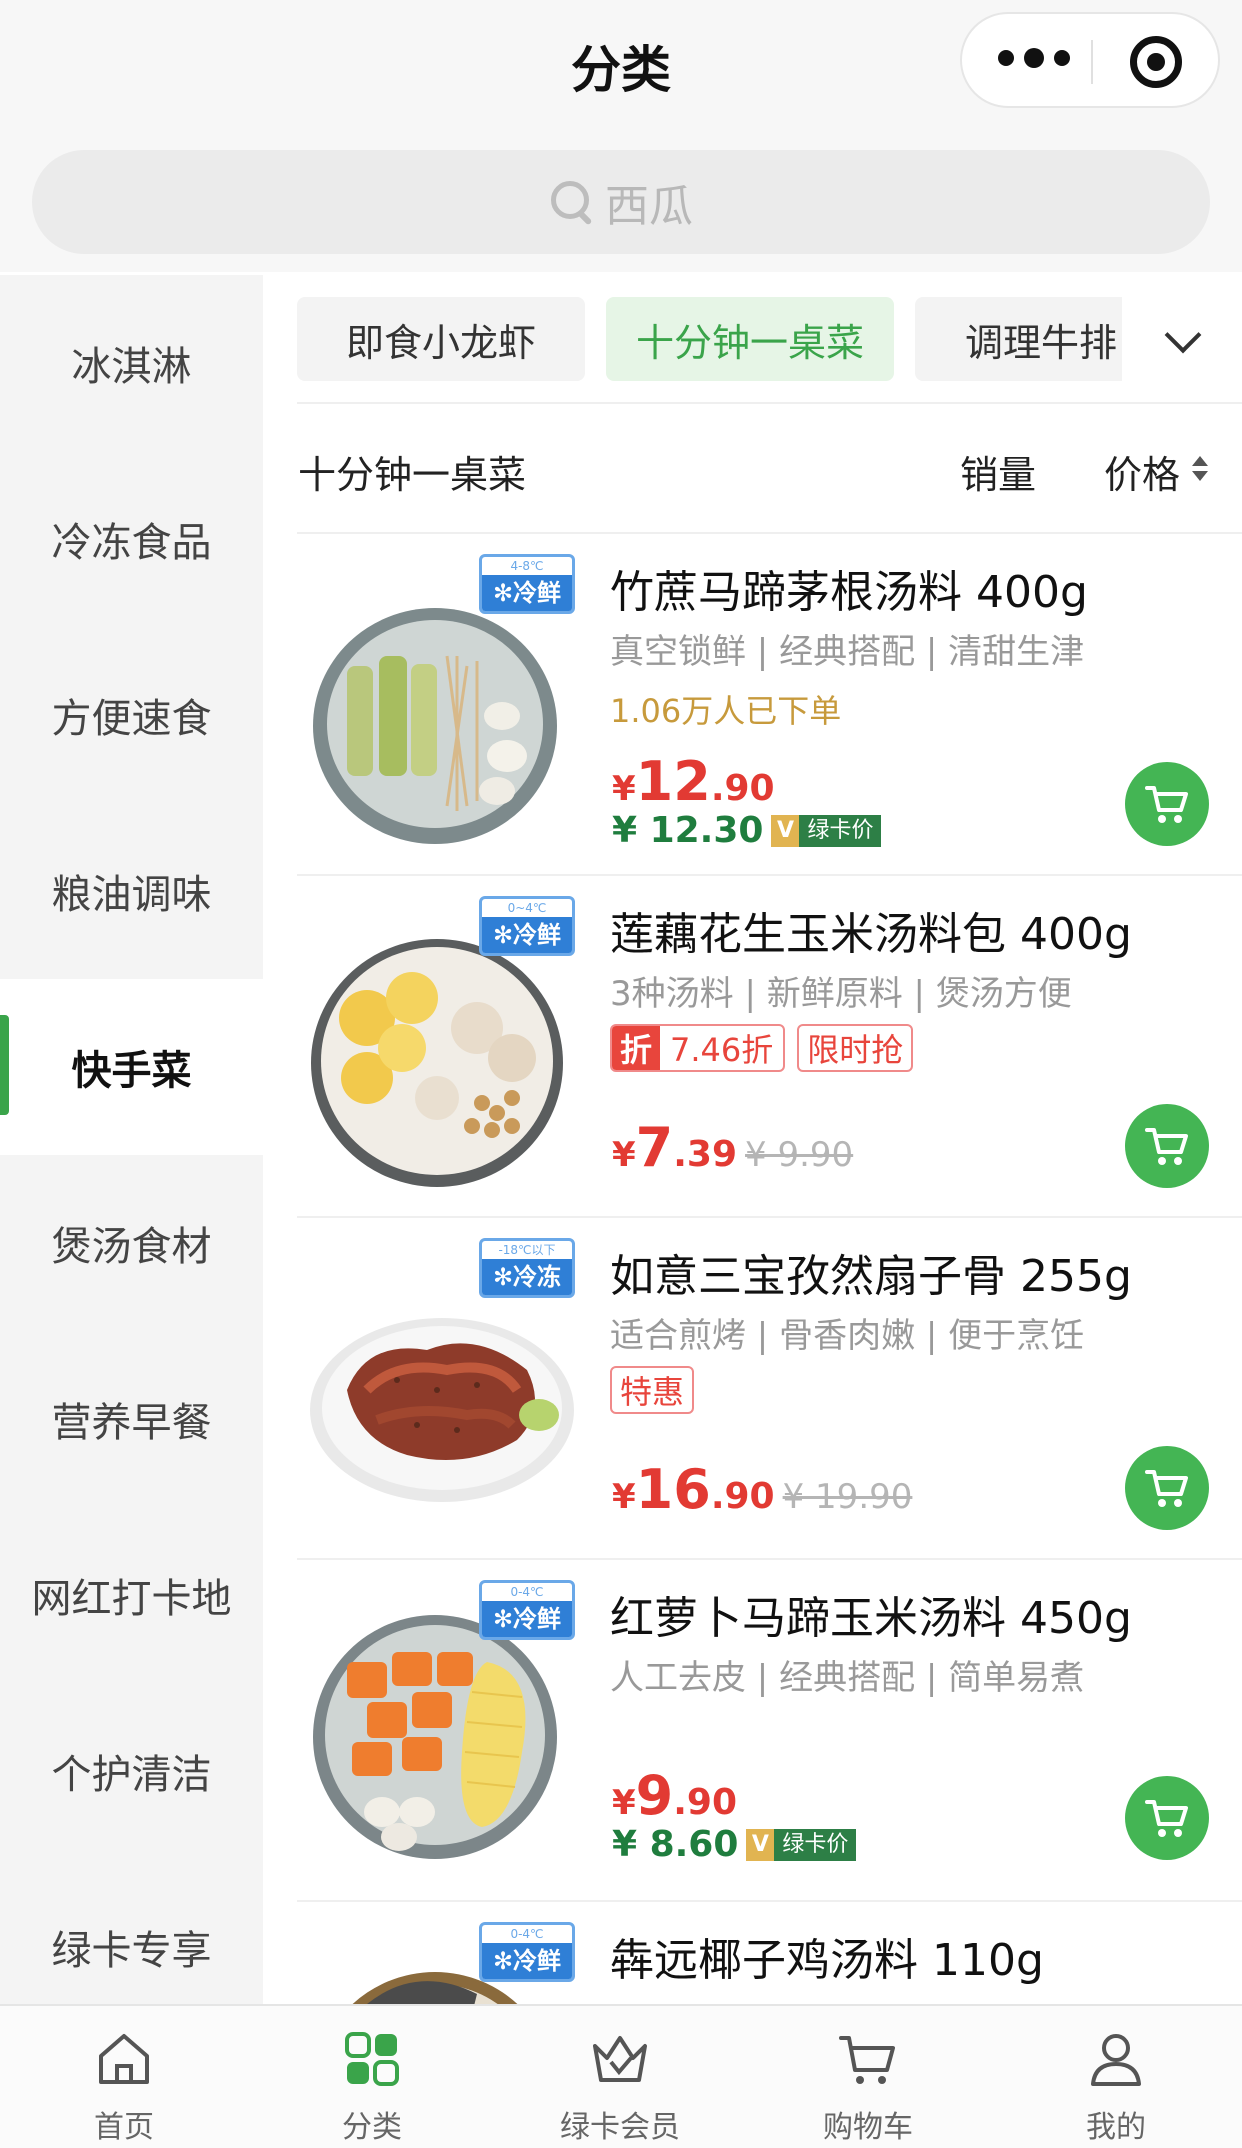  What do you see at coordinates (131, 719) in the screenshot?
I see `sidebar-item-label: 方便速食` at bounding box center [131, 719].